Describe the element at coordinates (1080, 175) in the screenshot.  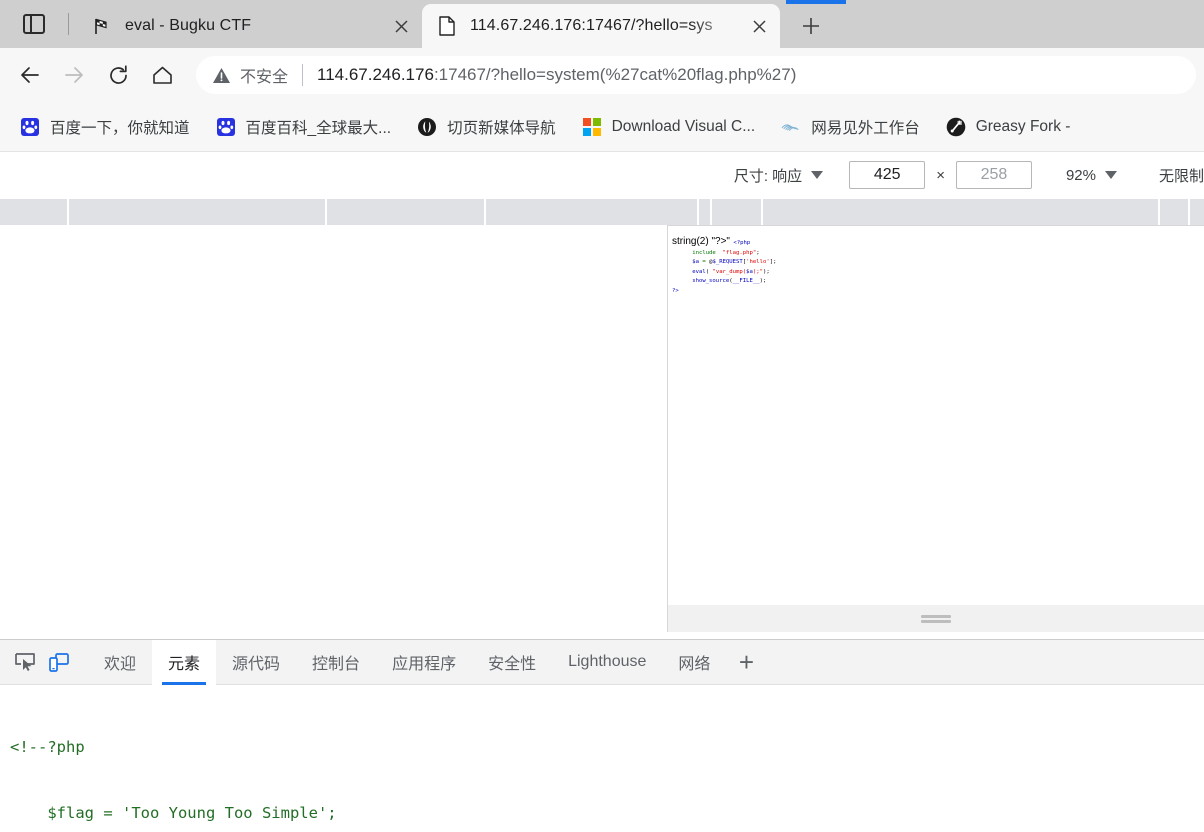
I see `zoom-level-label: 92%` at that location.